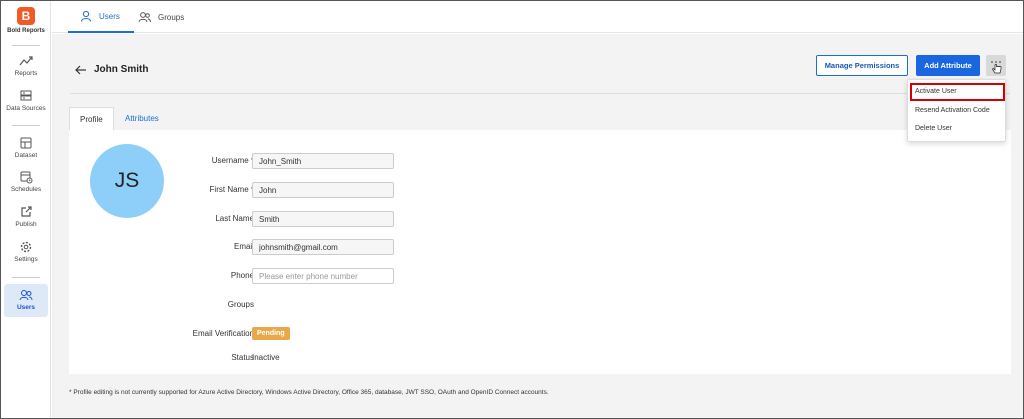 The width and height of the screenshot is (1024, 419). Describe the element at coordinates (948, 65) in the screenshot. I see `add-attribute-button: Add Attribute` at that location.